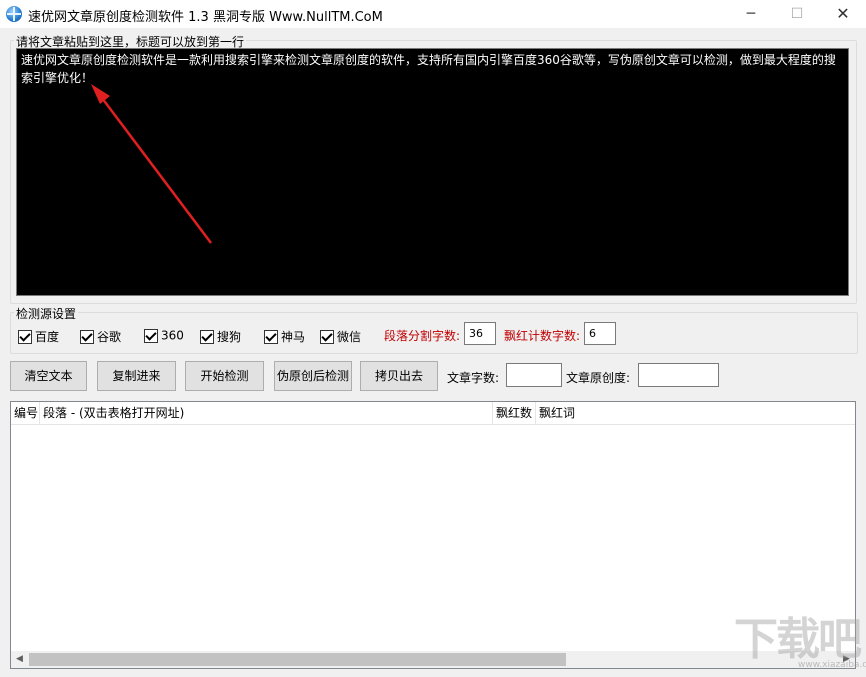 Image resolution: width=866 pixels, height=677 pixels. I want to click on column-header-paragraph: 段落 - (双击表格打开网址), so click(266, 413).